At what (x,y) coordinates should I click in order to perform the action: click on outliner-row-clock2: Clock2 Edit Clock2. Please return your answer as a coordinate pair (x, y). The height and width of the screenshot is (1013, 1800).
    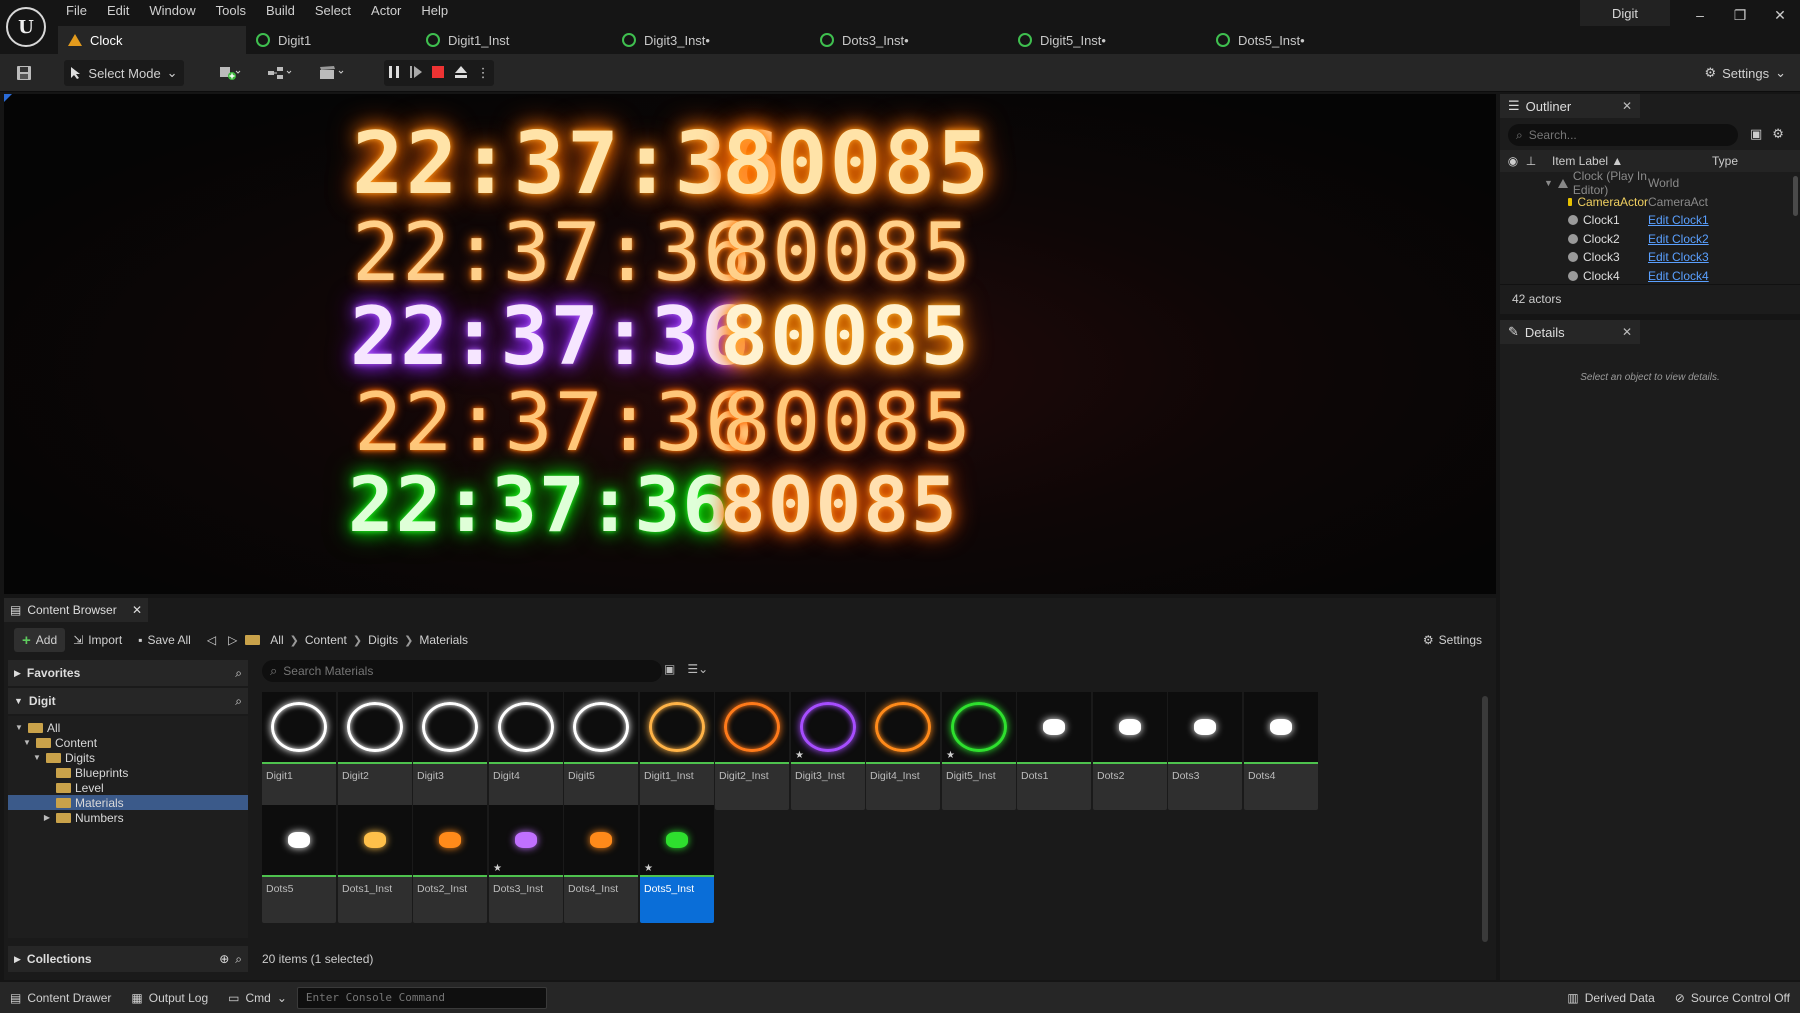
    Looking at the image, I should click on (1650, 239).